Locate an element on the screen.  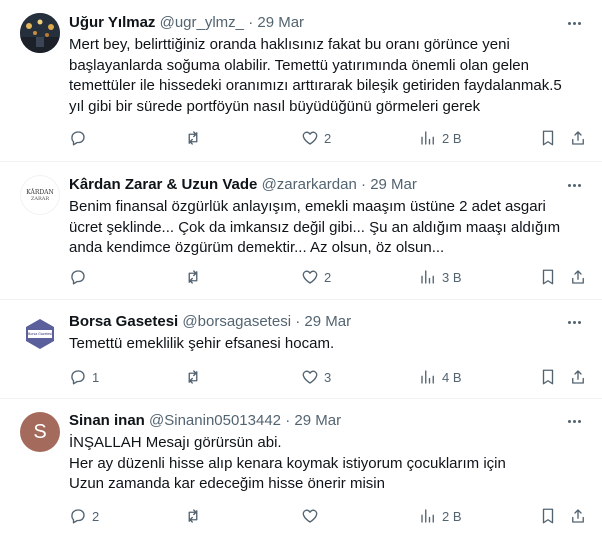
tweet-text-line: İNŞALLAH Mesajı görürsün abi. is located at coordinates (175, 442).